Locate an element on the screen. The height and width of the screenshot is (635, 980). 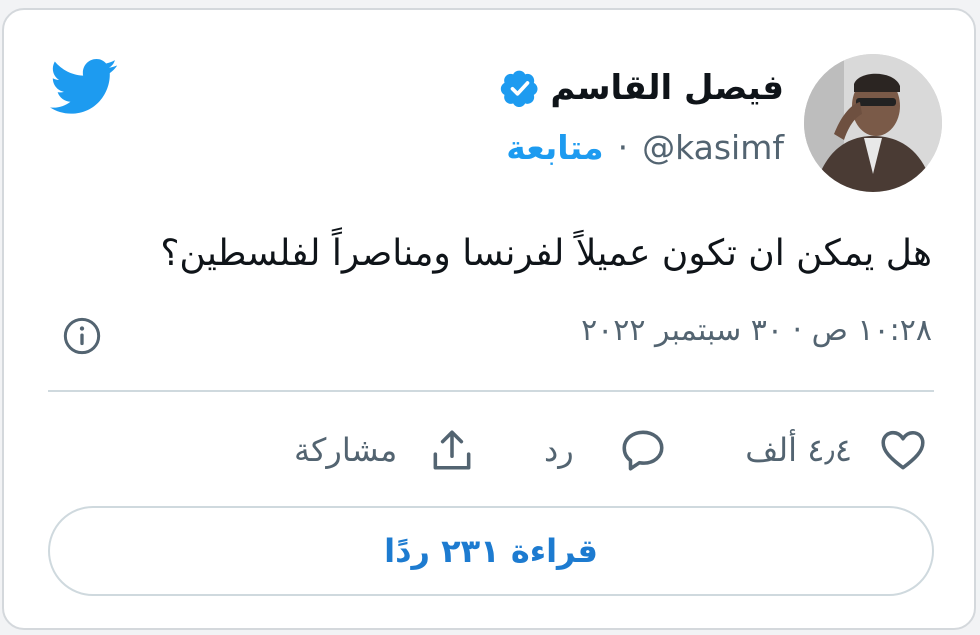
reply-bubble-icon is located at coordinates (643, 450).